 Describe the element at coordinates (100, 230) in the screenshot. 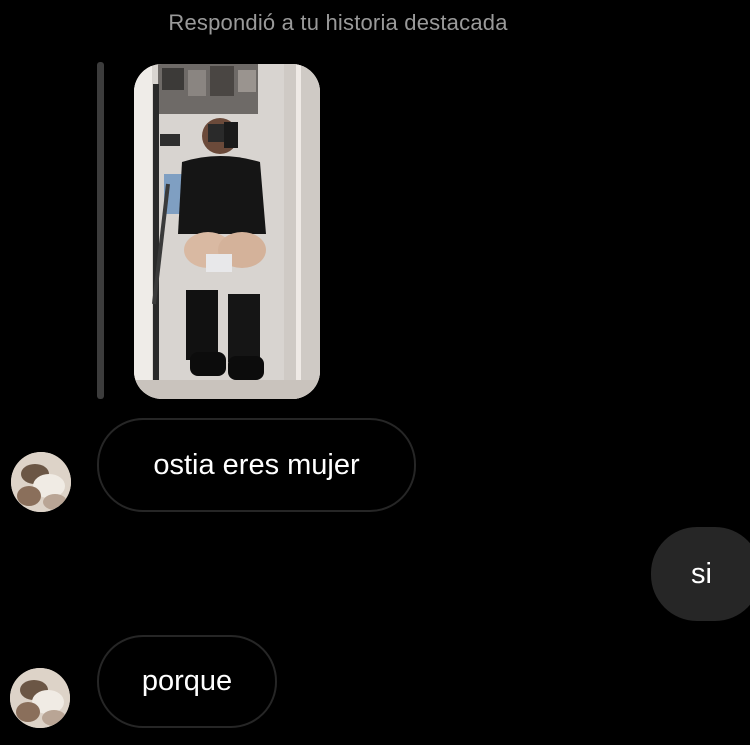

I see `reply-quote-bar` at that location.